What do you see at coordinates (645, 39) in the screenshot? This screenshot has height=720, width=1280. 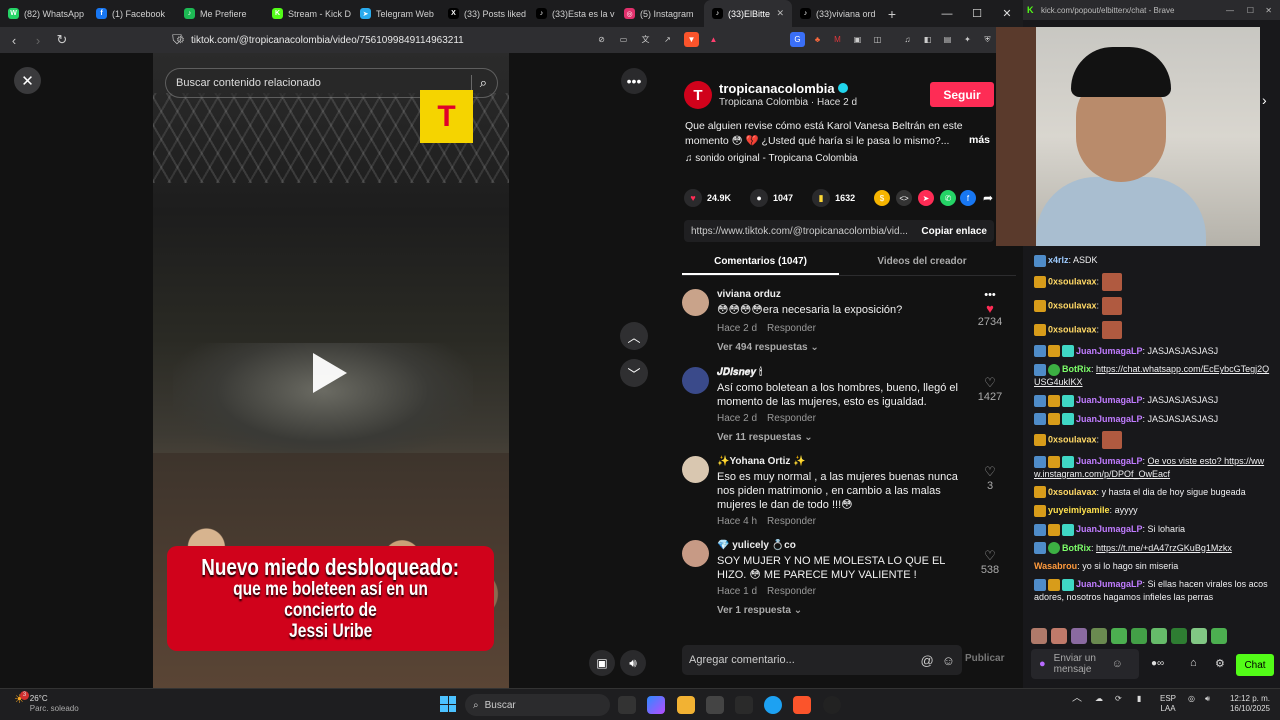 I see `translate-icon: 文` at bounding box center [645, 39].